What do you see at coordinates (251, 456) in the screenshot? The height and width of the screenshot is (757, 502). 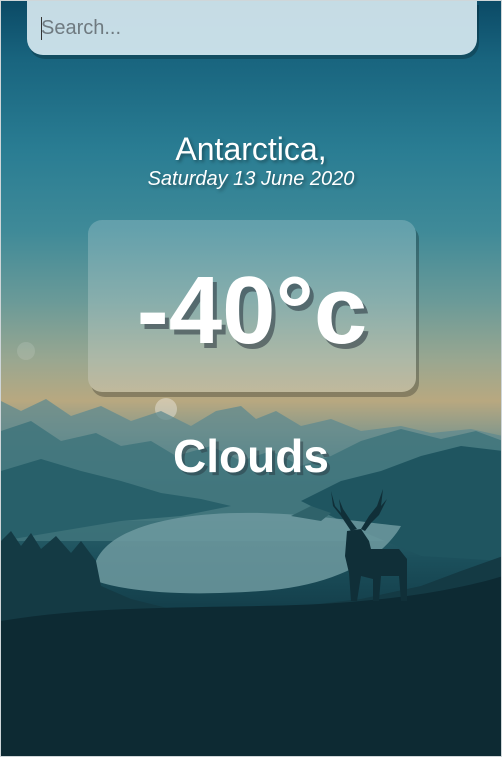 I see `weather-condition: Clouds` at bounding box center [251, 456].